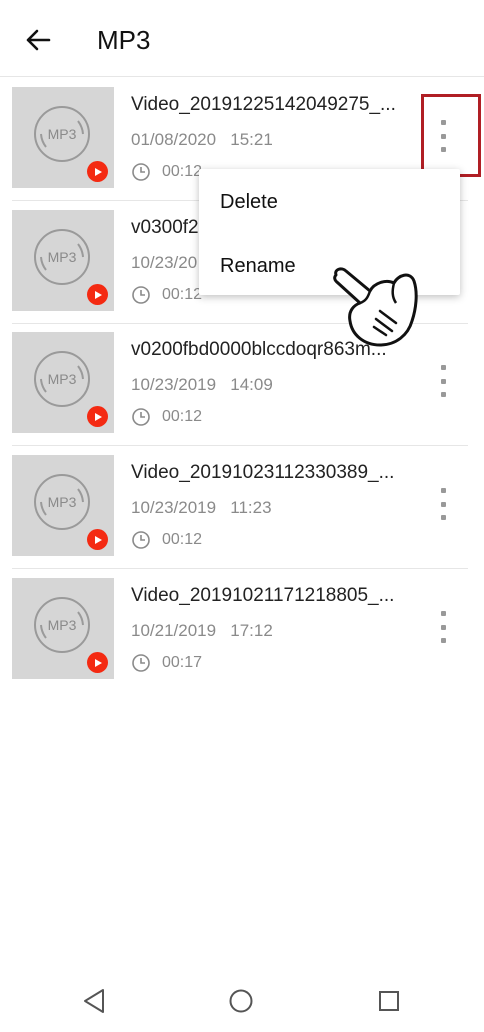 This screenshot has height=1032, width=484. I want to click on nav-home-icon, so click(241, 1001).